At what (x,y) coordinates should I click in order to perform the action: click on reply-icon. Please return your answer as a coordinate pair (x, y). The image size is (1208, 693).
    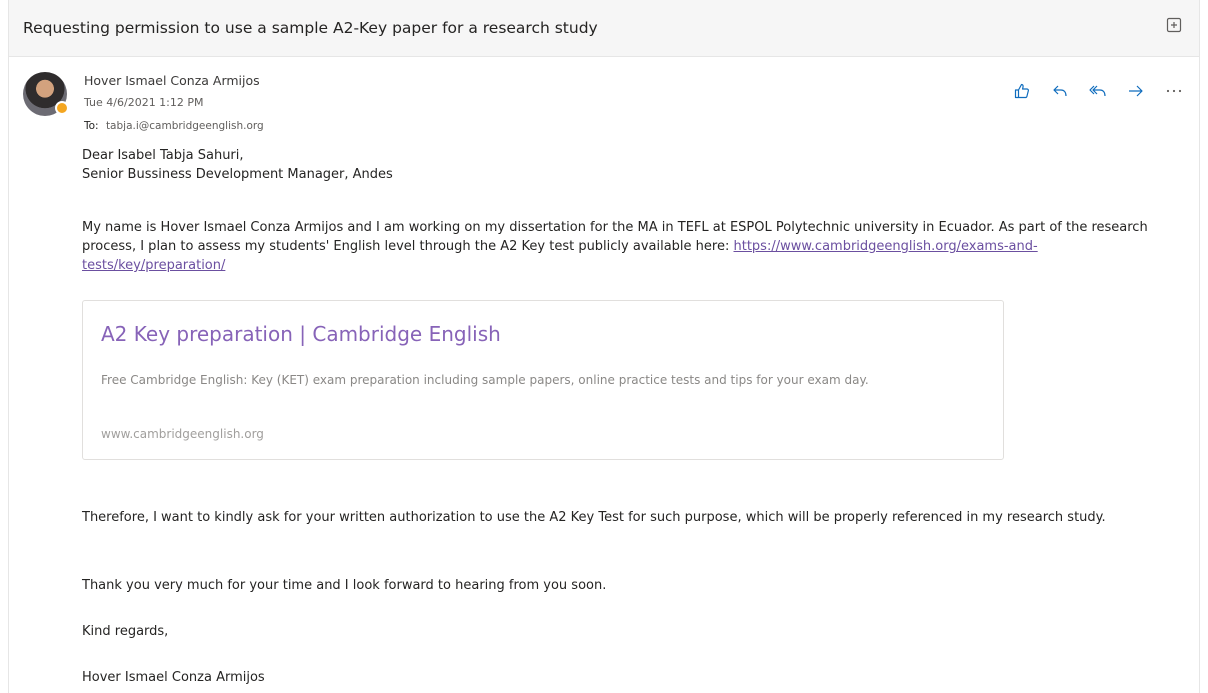
    Looking at the image, I should click on (1060, 91).